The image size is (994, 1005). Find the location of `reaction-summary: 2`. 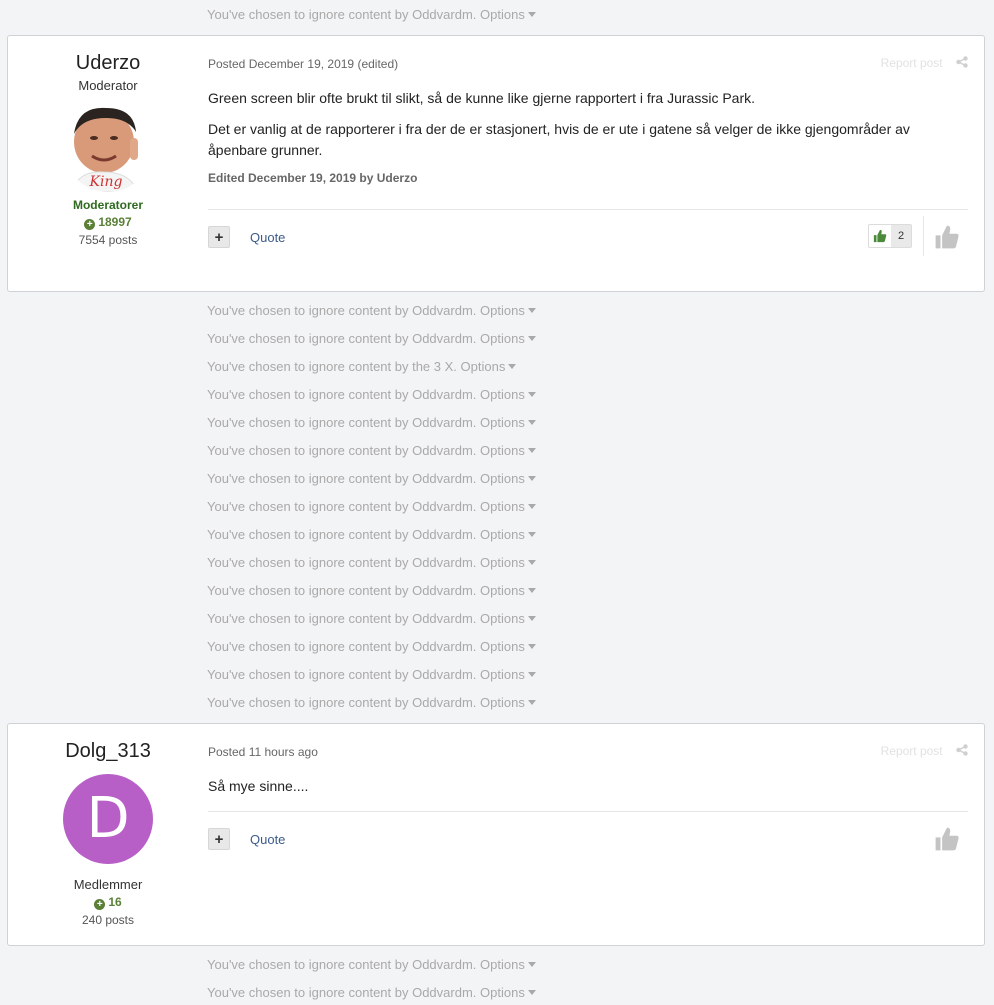

reaction-summary: 2 is located at coordinates (890, 236).